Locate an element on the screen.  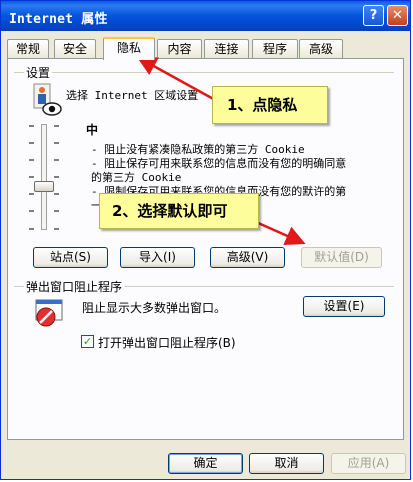
step1-arrow is located at coordinates (177, 79).